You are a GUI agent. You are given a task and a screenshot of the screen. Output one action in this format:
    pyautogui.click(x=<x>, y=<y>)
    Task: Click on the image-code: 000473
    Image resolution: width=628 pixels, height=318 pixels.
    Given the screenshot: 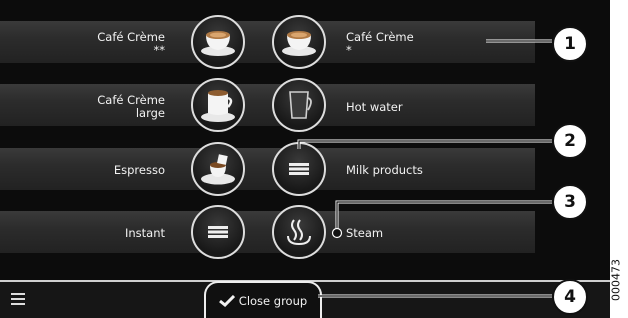 What is the action you would take?
    pyautogui.click(x=616, y=280)
    